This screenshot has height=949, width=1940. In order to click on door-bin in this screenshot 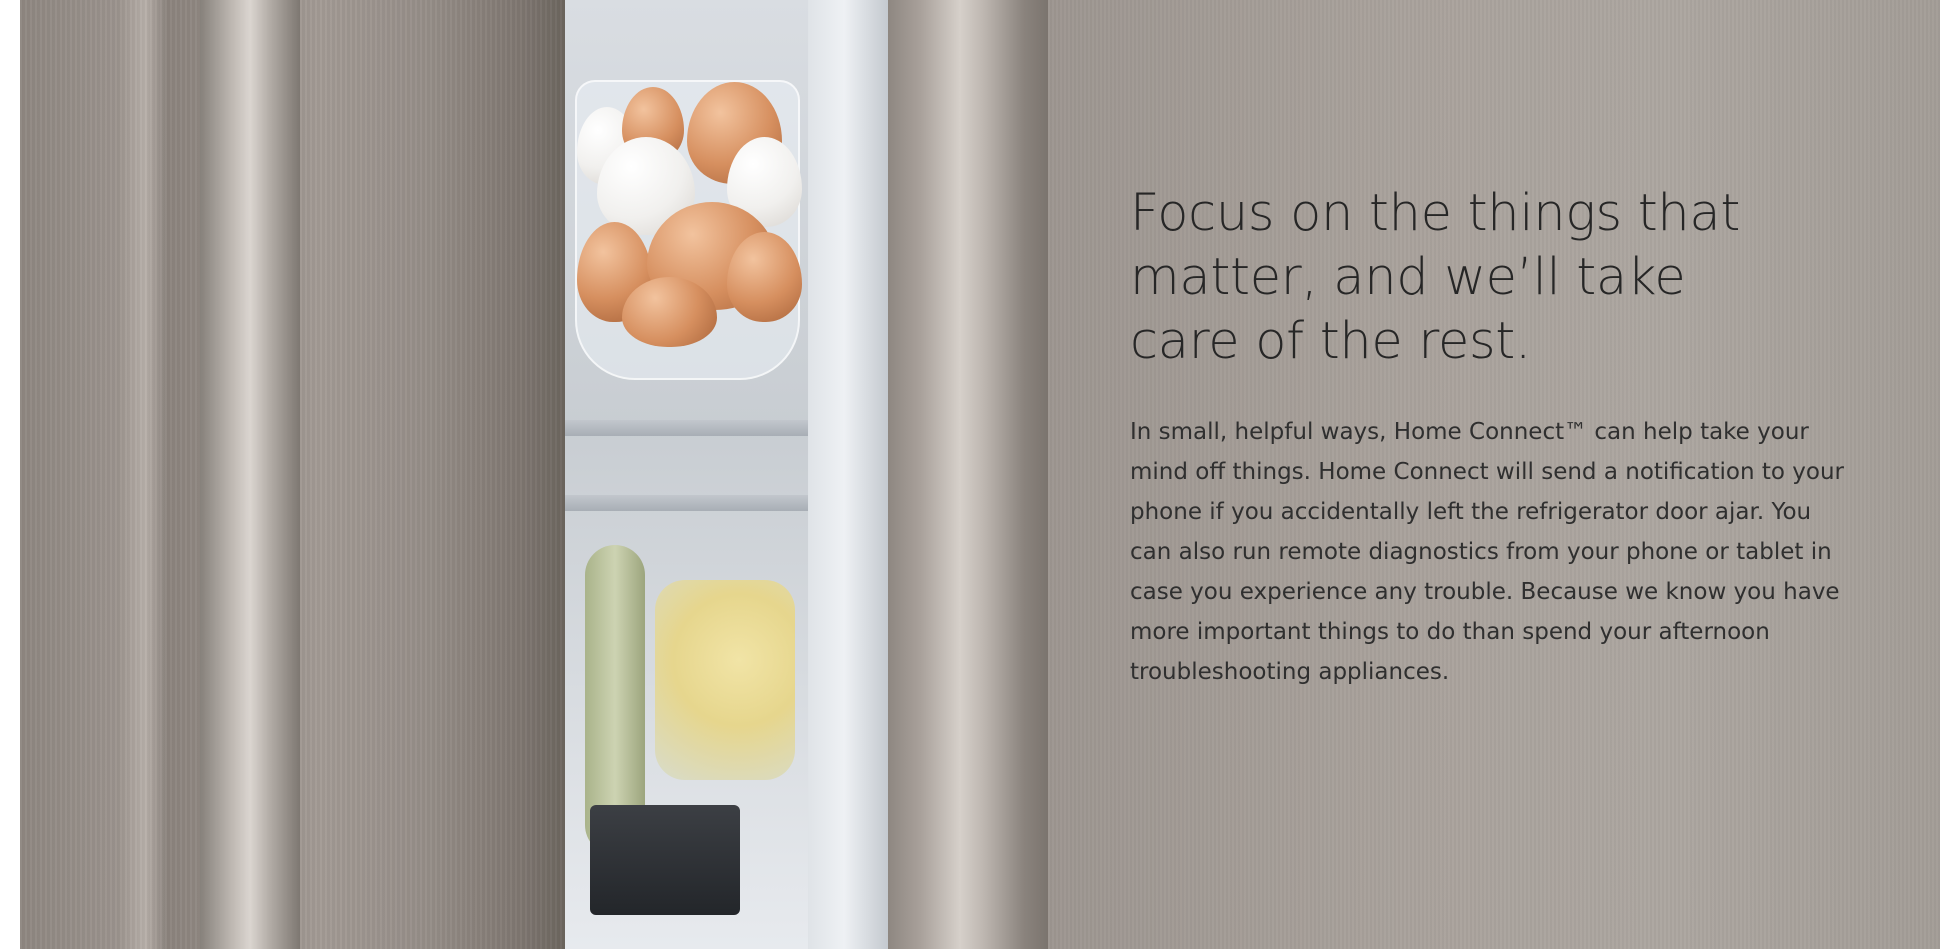, I will do `click(665, 860)`.